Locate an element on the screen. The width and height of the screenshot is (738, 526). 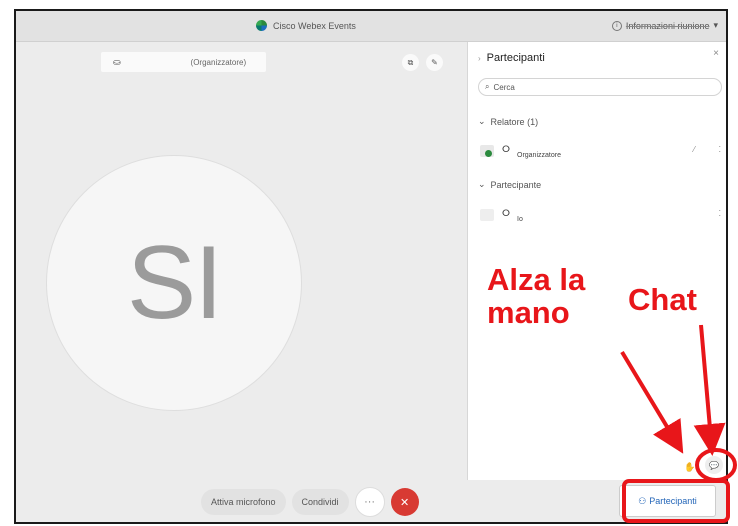
annotation-overlay is located at coordinates (678, 423).